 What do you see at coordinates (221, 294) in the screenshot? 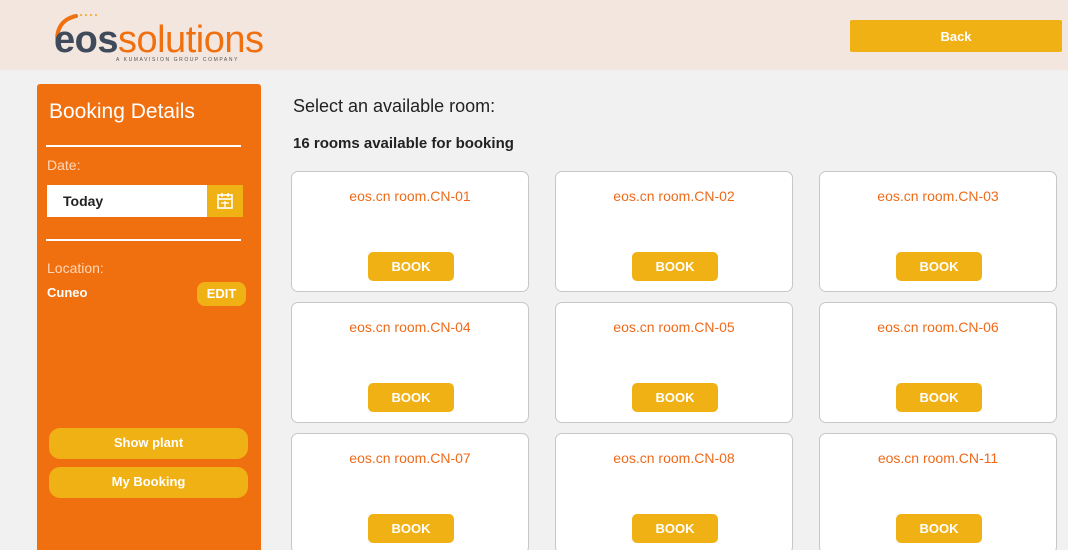
I see `edit-location-button: EDIT` at bounding box center [221, 294].